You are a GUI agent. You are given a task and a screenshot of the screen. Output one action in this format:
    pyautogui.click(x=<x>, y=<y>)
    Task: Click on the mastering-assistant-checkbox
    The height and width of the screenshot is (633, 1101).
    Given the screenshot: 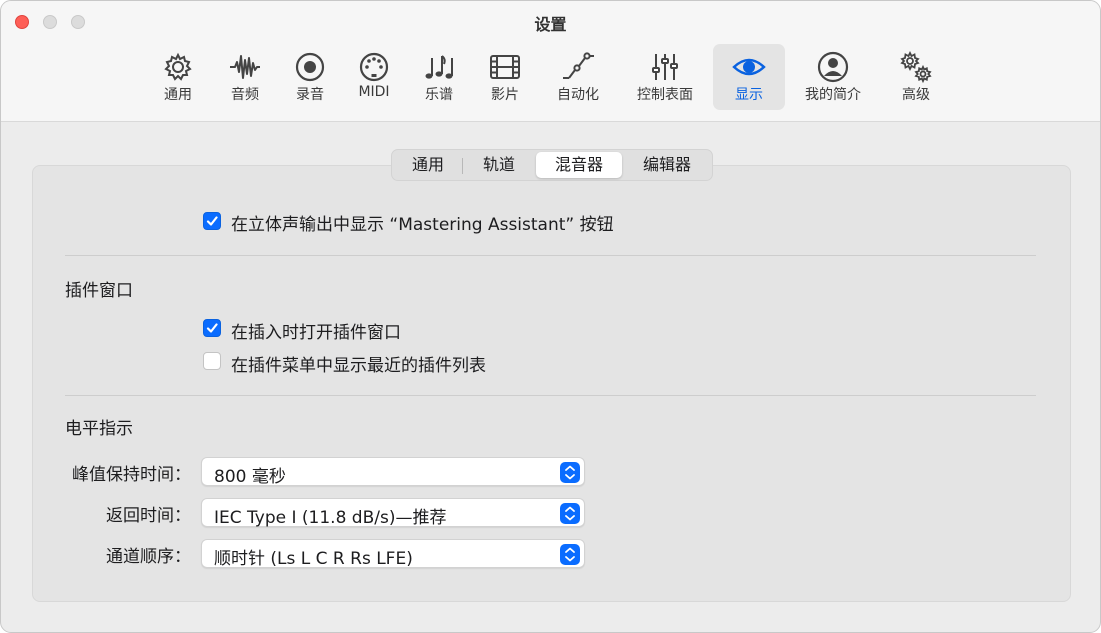 What is the action you would take?
    pyautogui.click(x=212, y=221)
    